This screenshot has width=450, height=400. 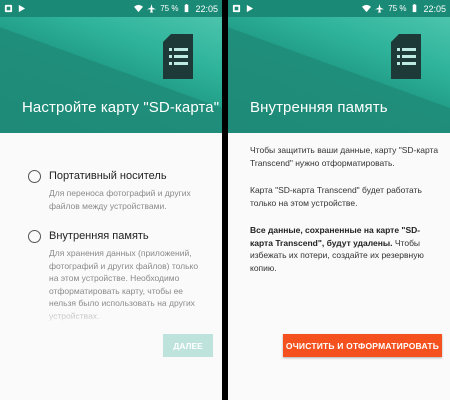 I want to click on header: Внутренняя память, so click(x=339, y=75).